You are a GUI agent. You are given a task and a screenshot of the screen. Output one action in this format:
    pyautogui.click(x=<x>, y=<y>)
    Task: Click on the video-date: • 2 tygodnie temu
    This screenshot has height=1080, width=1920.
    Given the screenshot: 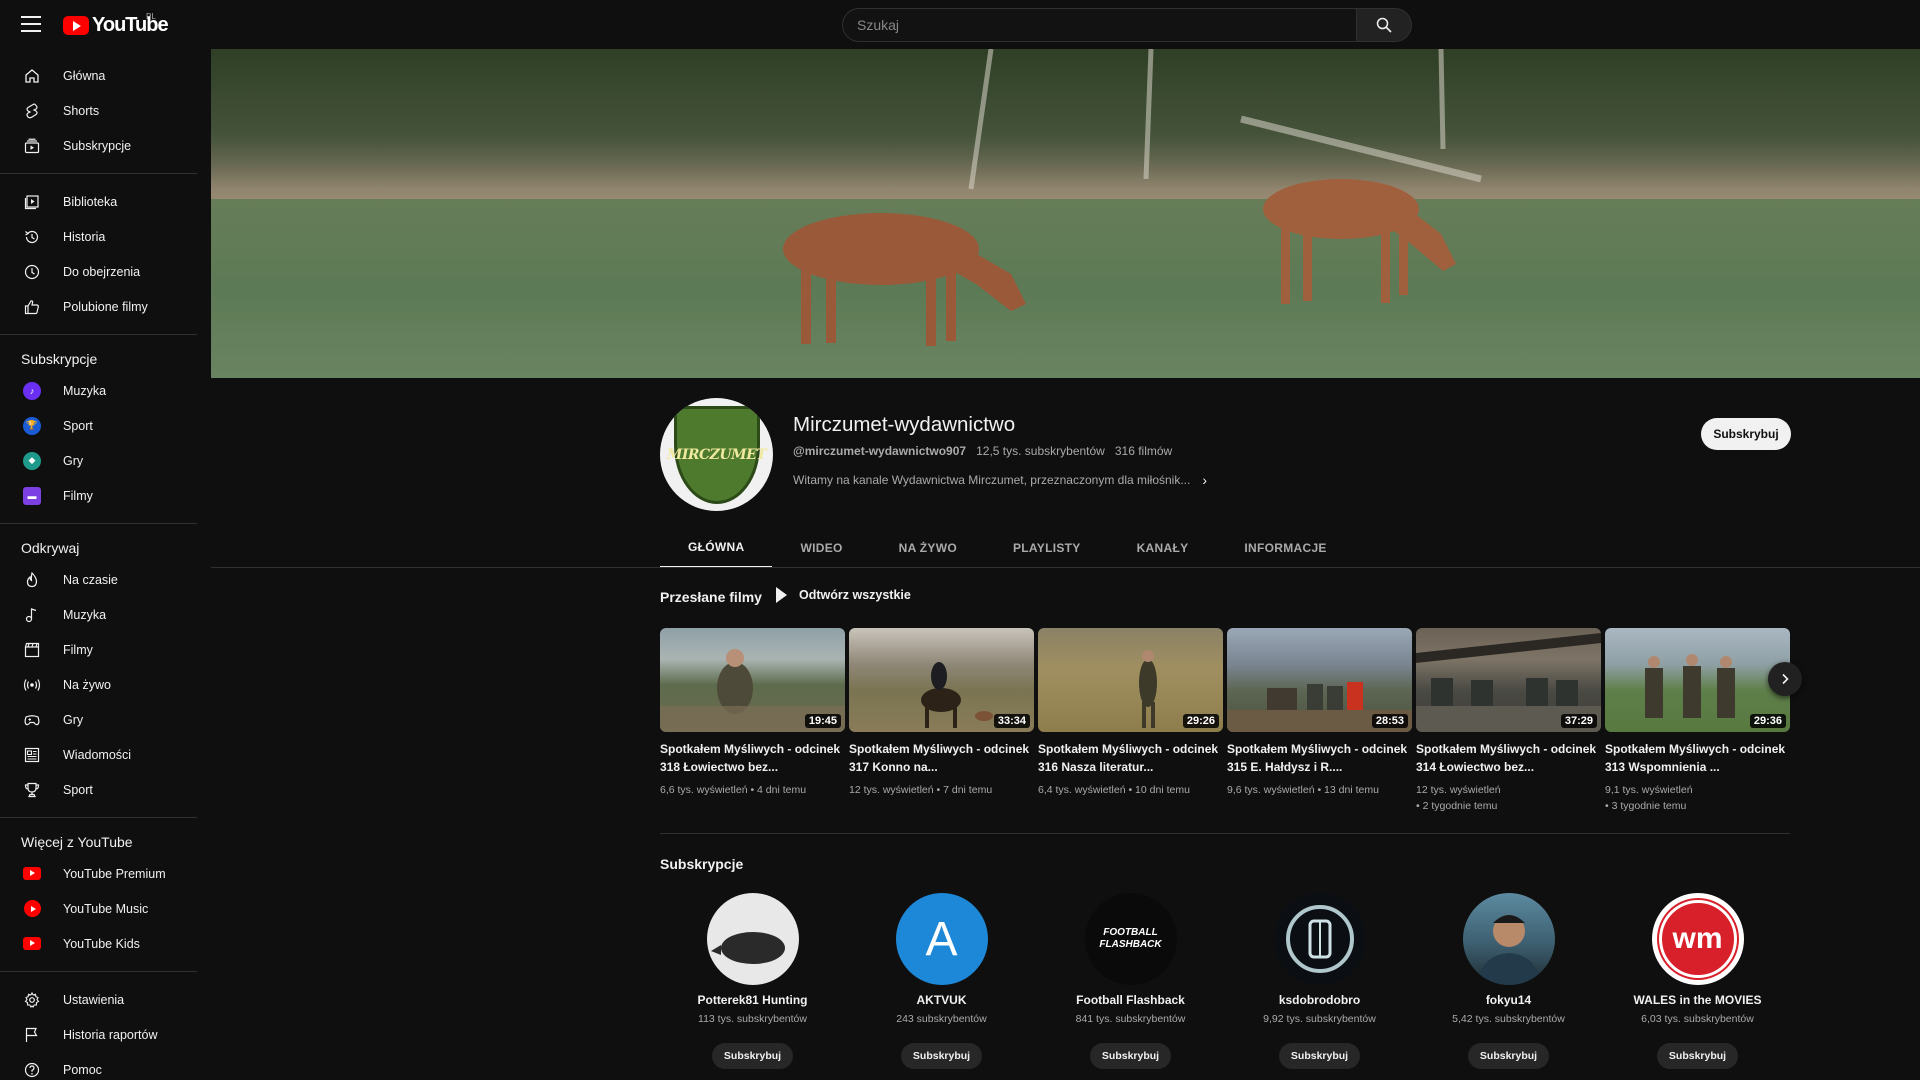 What is the action you would take?
    pyautogui.click(x=1457, y=806)
    